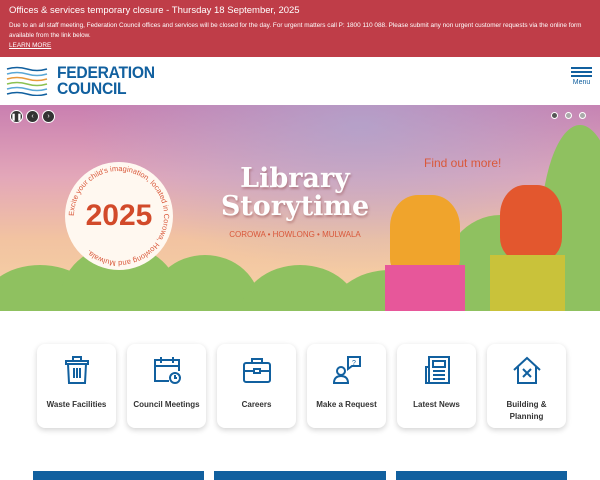 The image size is (600, 480). I want to click on menu-button: Menu, so click(581, 76).